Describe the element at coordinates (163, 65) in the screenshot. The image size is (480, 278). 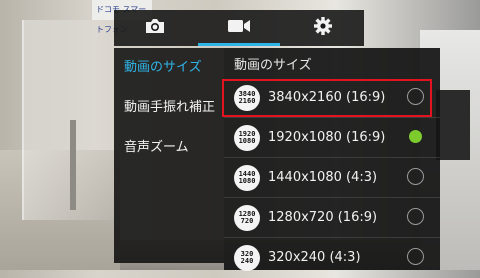
I see `menu-item-video-size: 動画のサイズ` at that location.